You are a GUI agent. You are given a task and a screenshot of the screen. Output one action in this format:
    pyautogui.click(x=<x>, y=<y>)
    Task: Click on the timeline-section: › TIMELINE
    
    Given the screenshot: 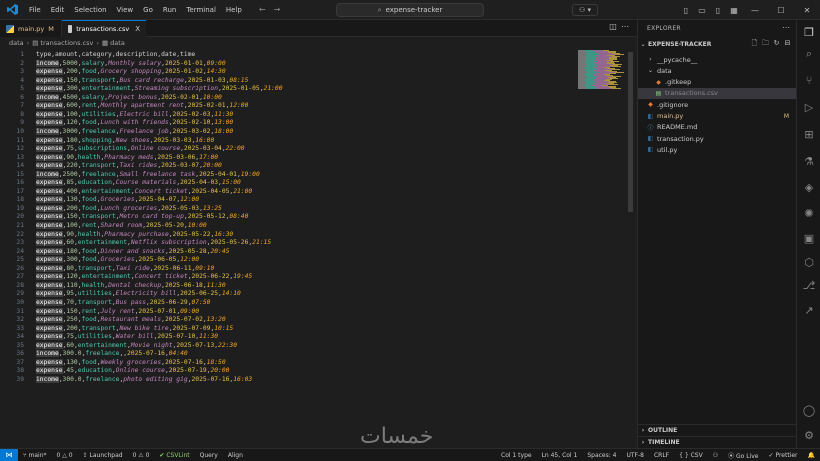 What is the action you would take?
    pyautogui.click(x=717, y=441)
    